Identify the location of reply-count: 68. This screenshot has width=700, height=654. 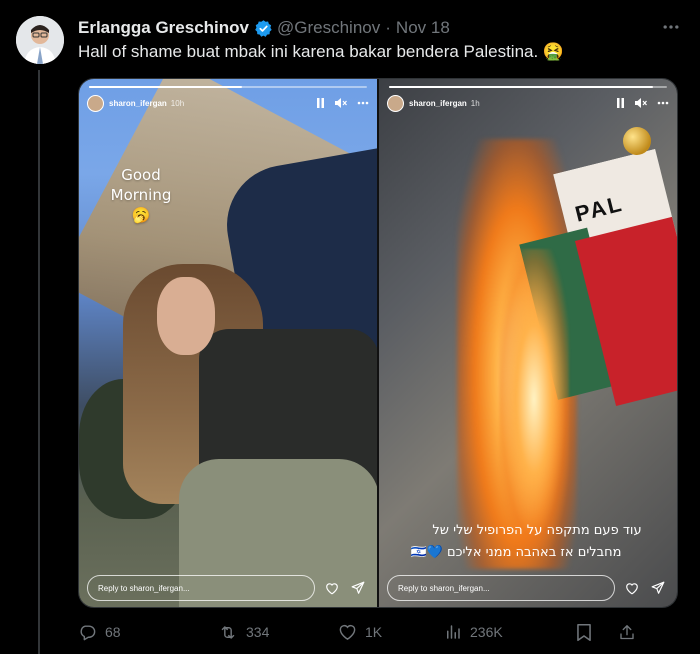
(113, 632).